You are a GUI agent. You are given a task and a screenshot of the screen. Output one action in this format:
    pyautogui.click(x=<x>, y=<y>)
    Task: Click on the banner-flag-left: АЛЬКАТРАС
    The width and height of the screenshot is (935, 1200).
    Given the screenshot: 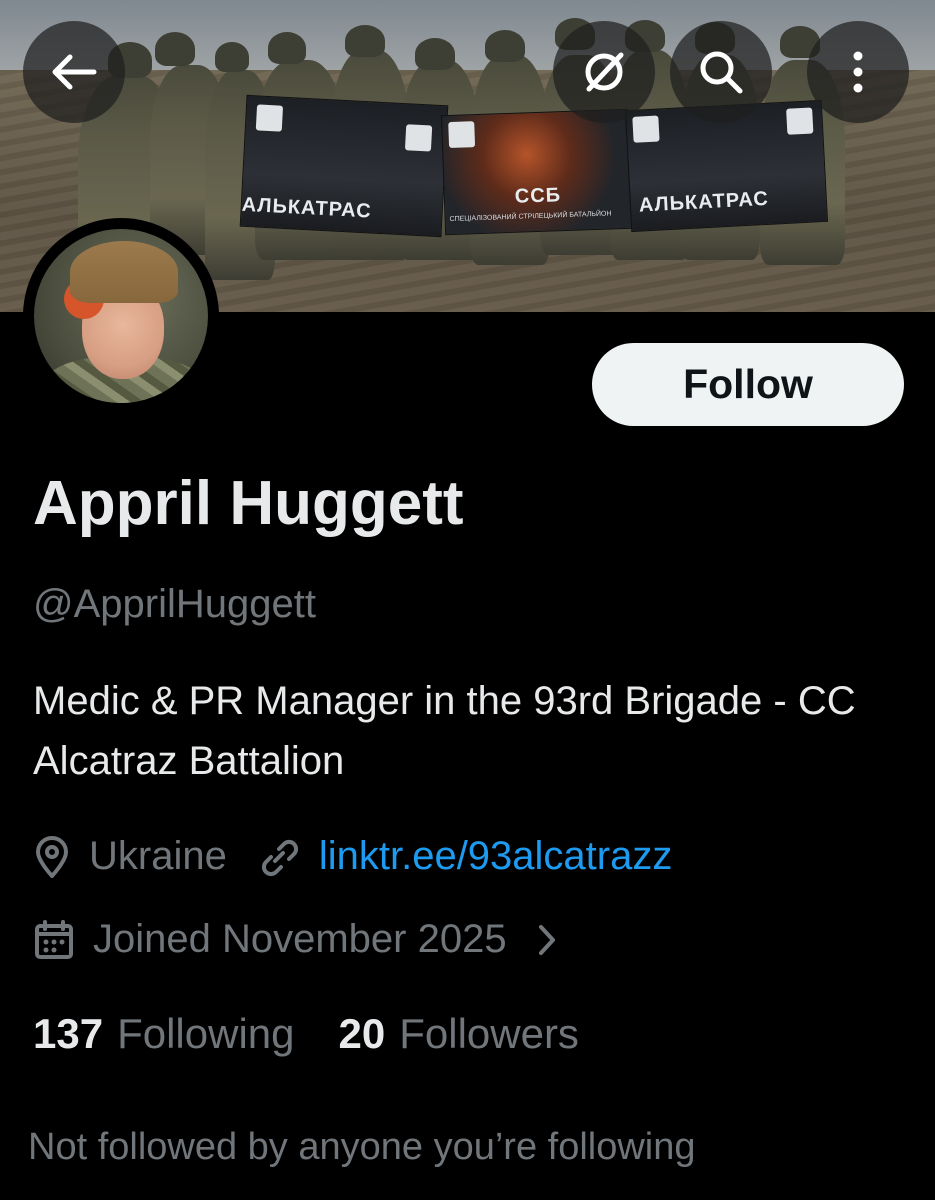 What is the action you would take?
    pyautogui.click(x=344, y=166)
    